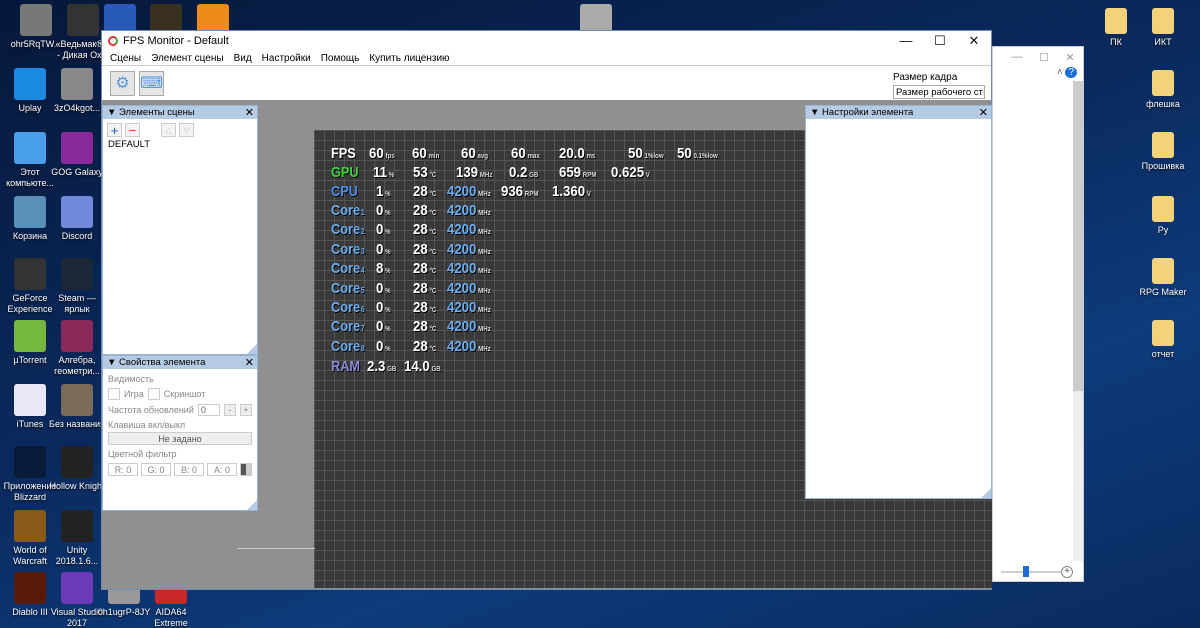  I want to click on desktop-icon: GOG Galaxy, so click(77, 155).